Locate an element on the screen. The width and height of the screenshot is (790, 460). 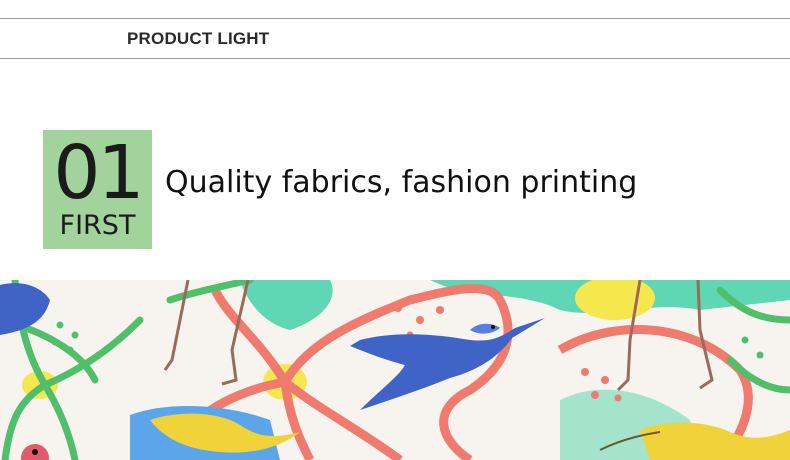
feature-badge: 01 FIRST is located at coordinates (97, 189).